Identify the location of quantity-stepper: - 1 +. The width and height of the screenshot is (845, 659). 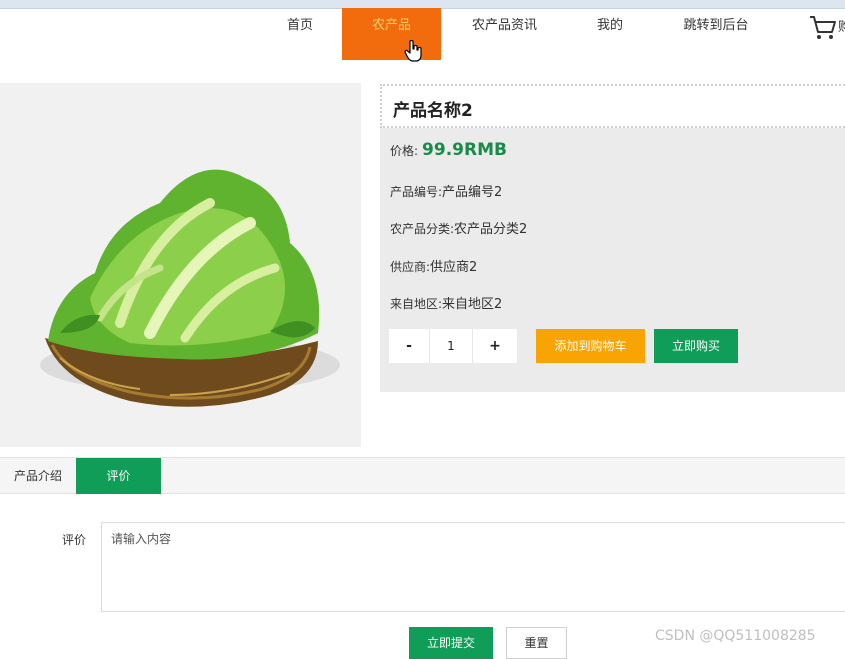
(454, 346).